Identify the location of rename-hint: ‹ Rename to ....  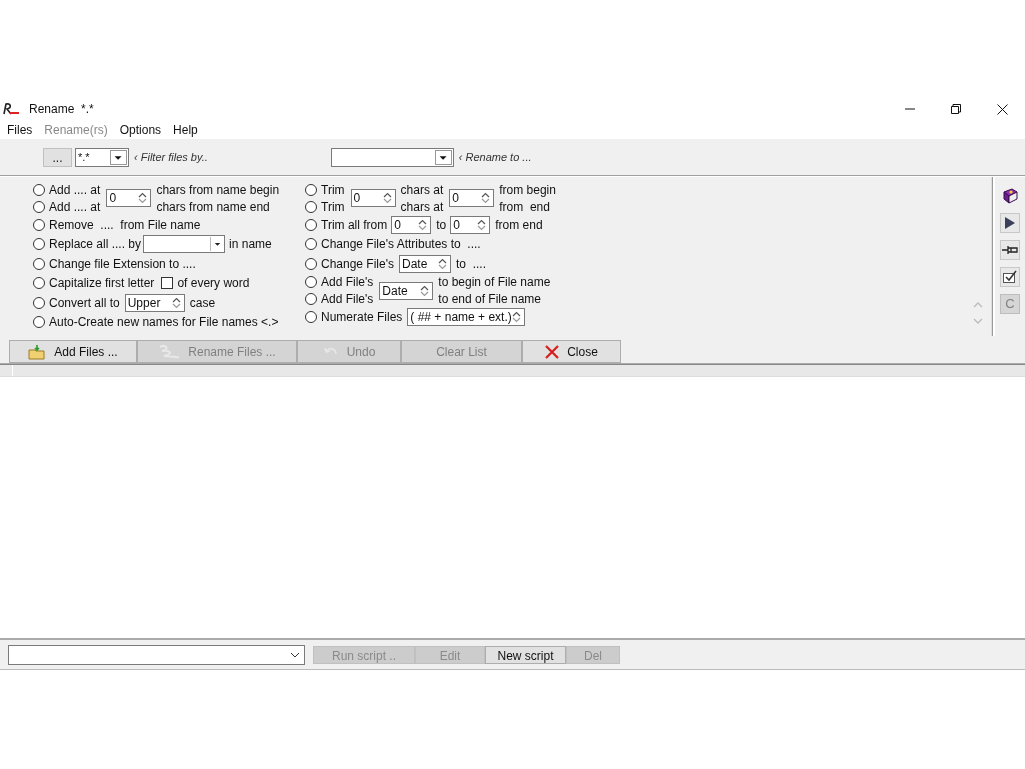
(495, 157).